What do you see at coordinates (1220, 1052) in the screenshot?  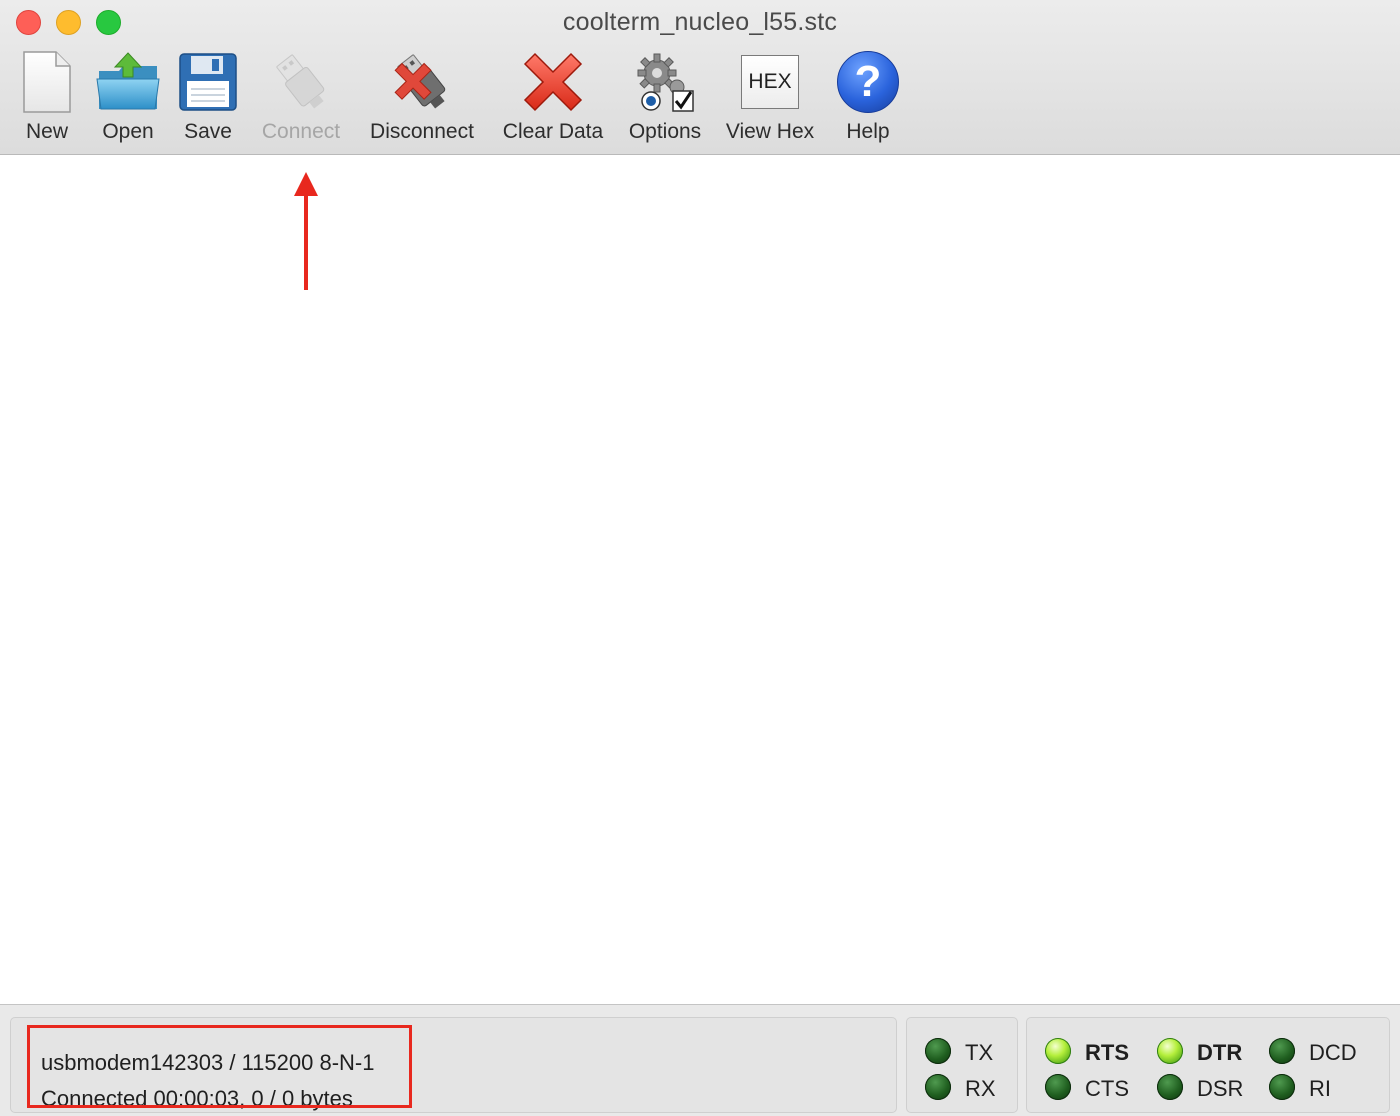 I see `dtr-label: DTR` at bounding box center [1220, 1052].